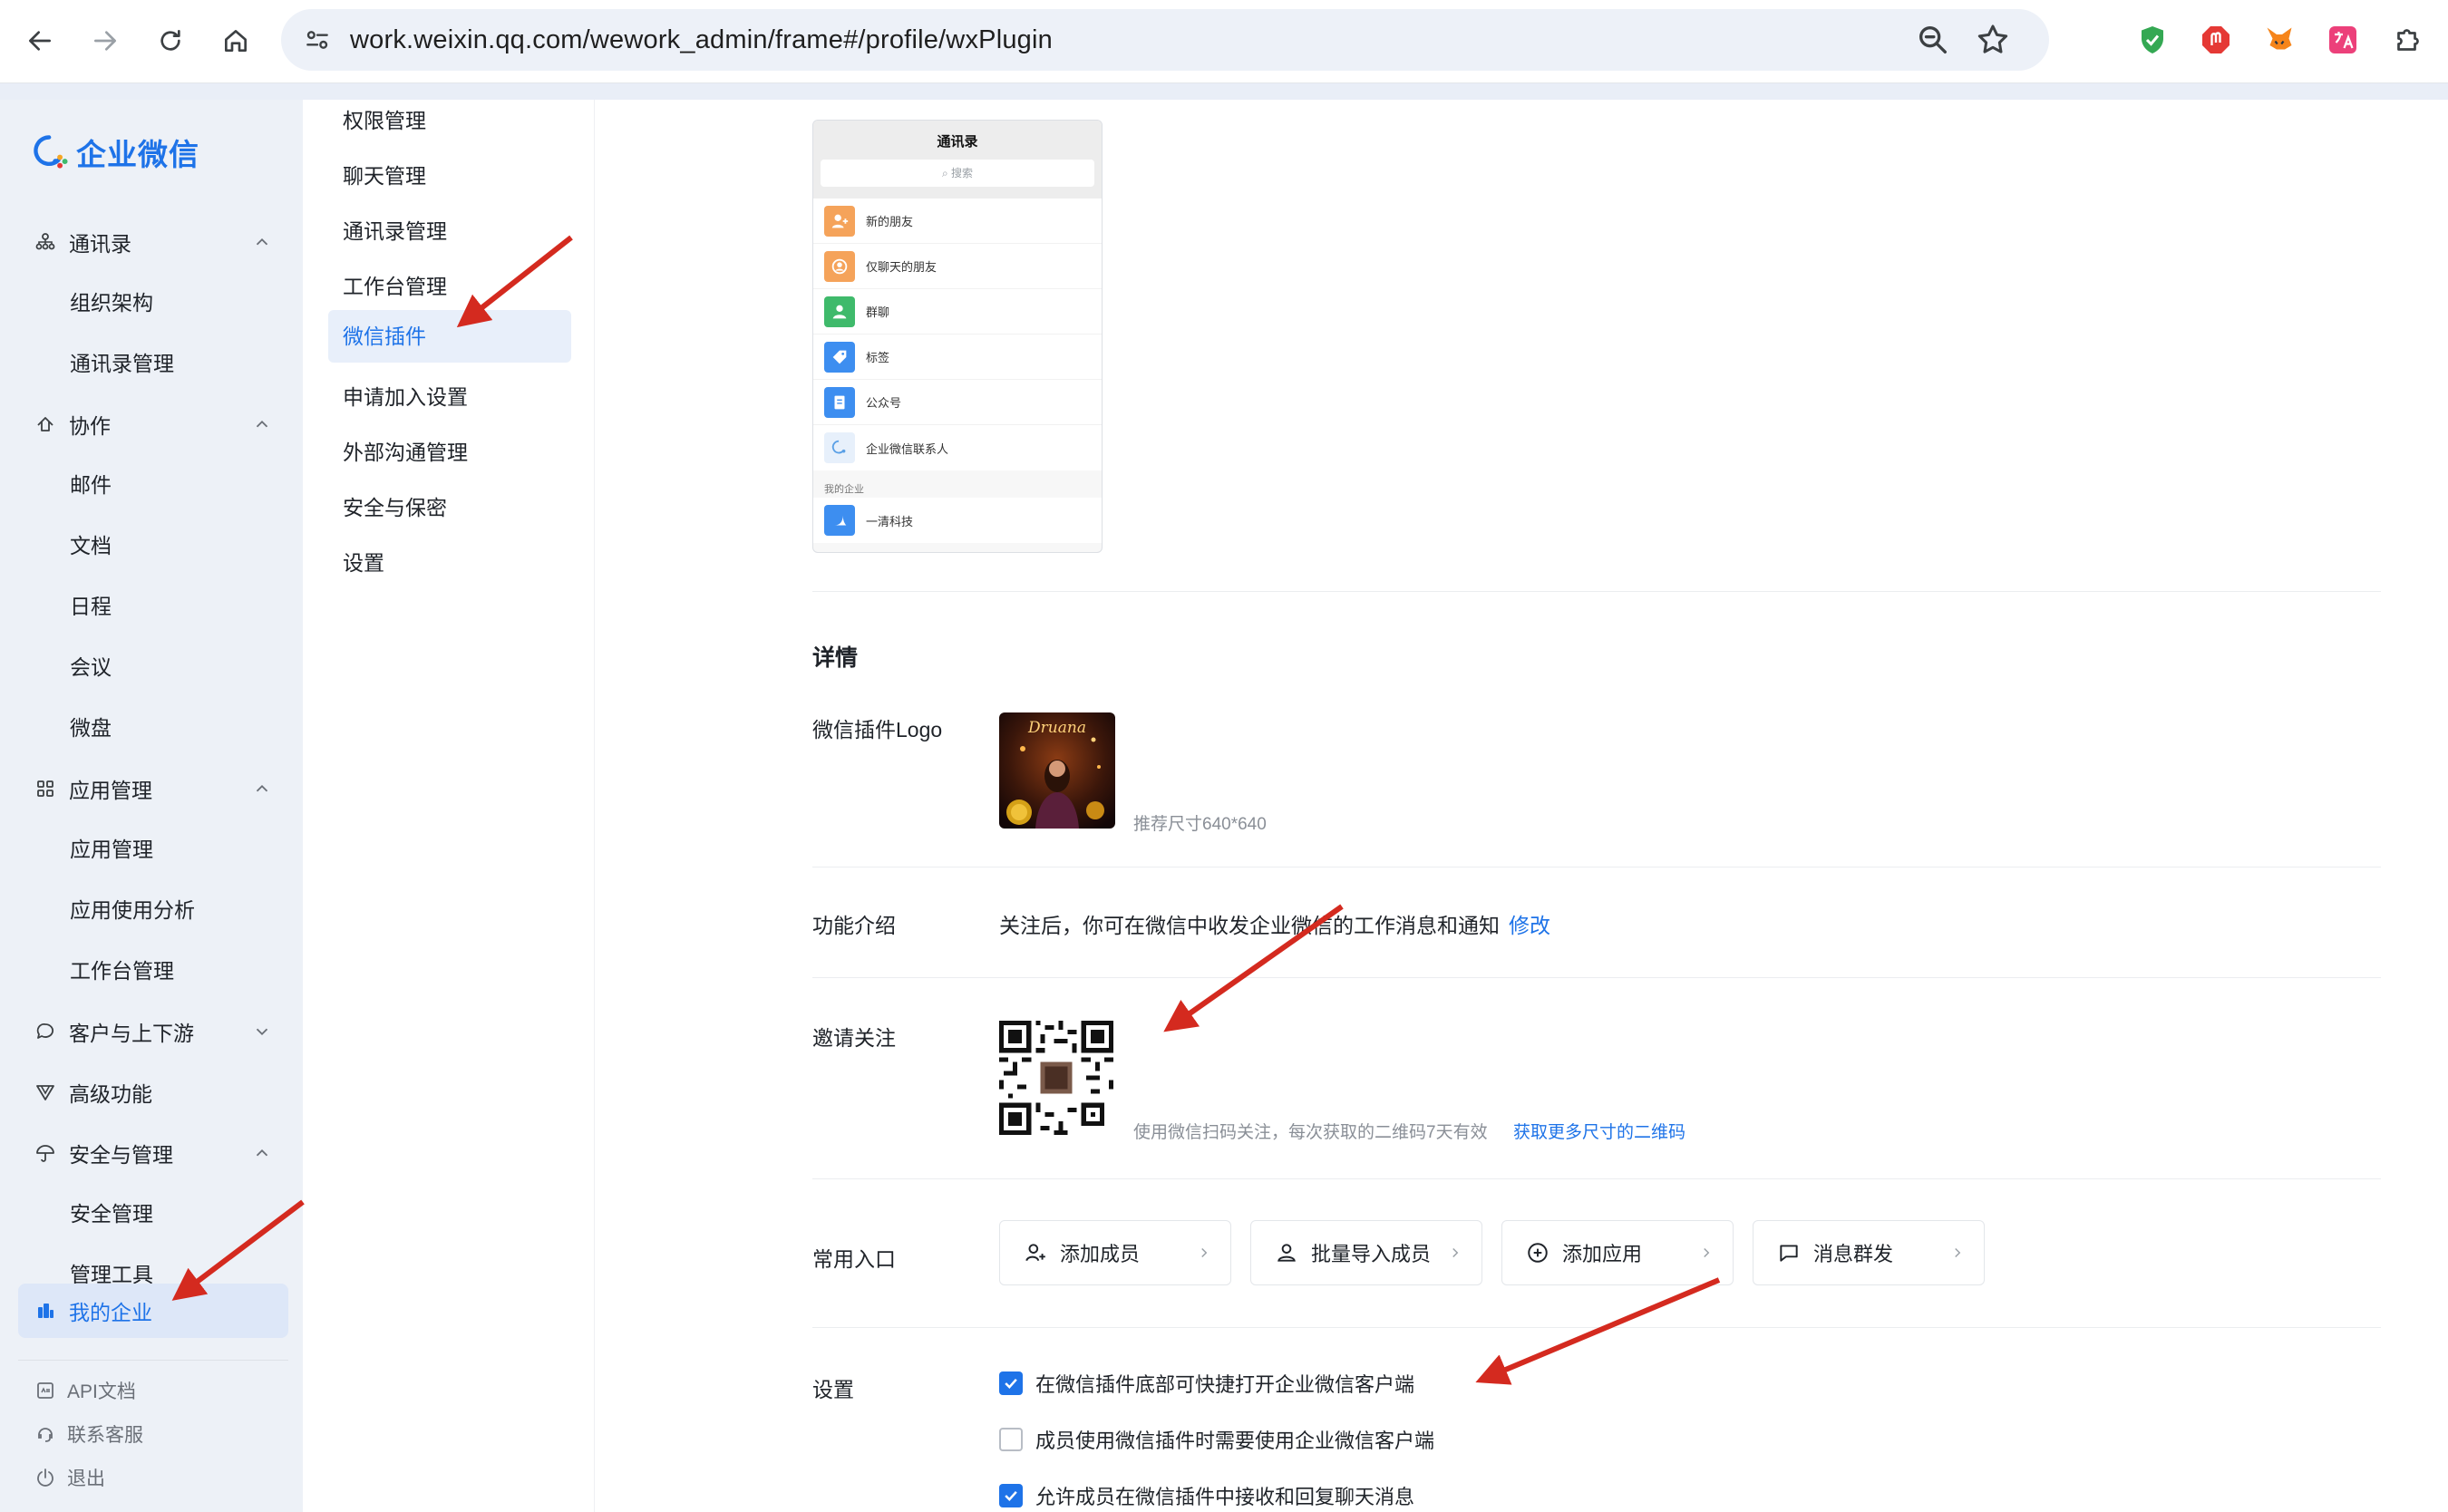  What do you see at coordinates (235, 41) in the screenshot?
I see `home-button` at bounding box center [235, 41].